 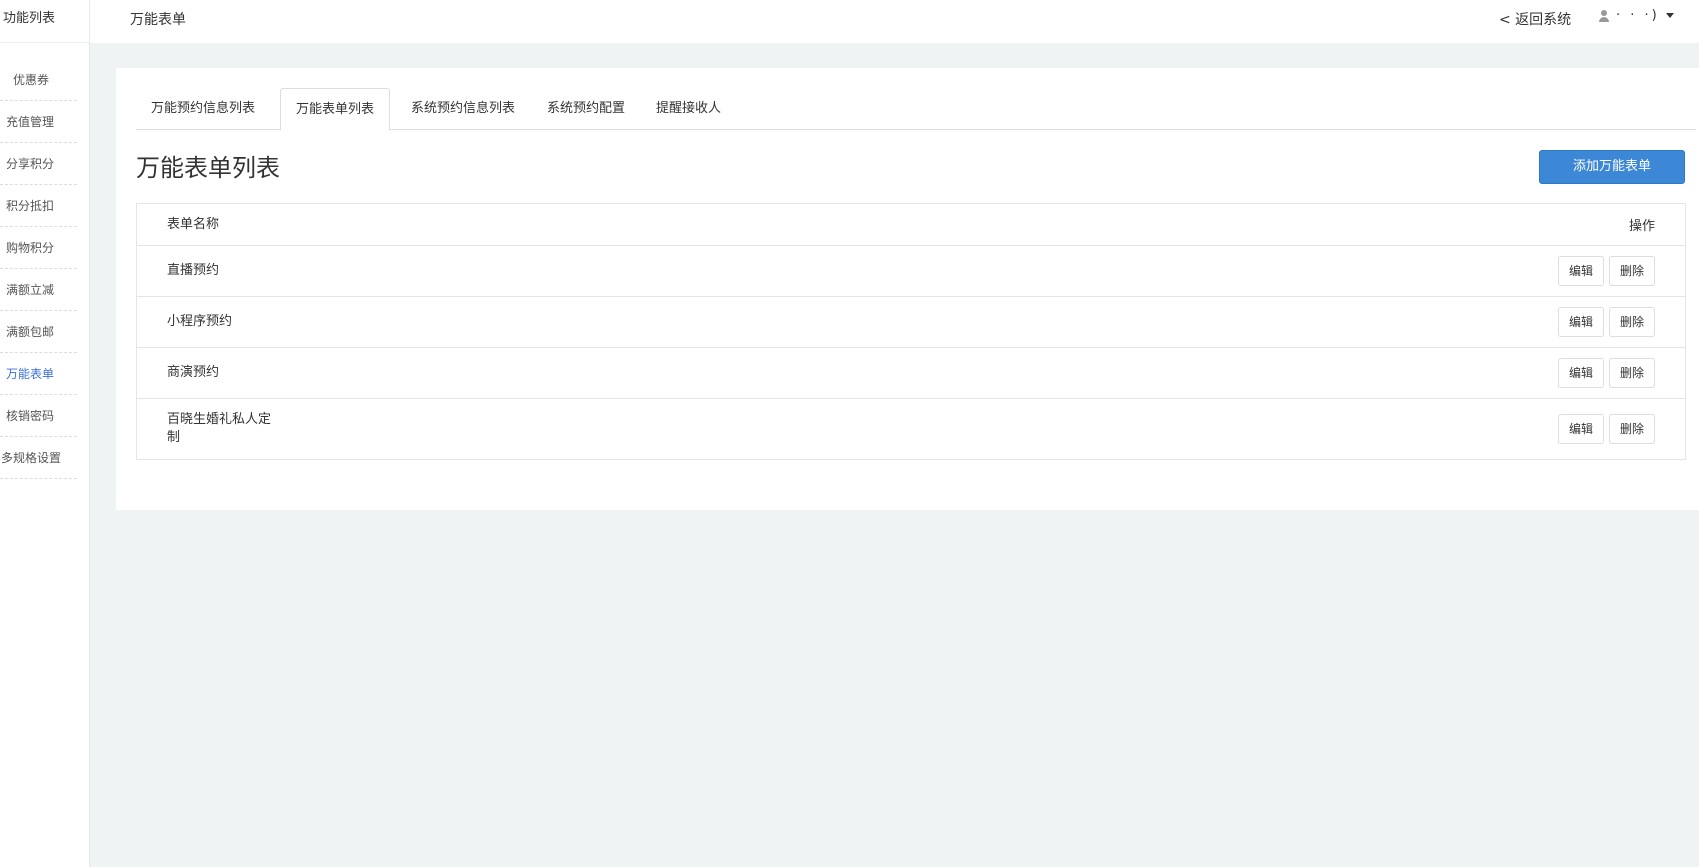 What do you see at coordinates (38, 458) in the screenshot?
I see `sidebar-item-multi-spec: 多规格设置` at bounding box center [38, 458].